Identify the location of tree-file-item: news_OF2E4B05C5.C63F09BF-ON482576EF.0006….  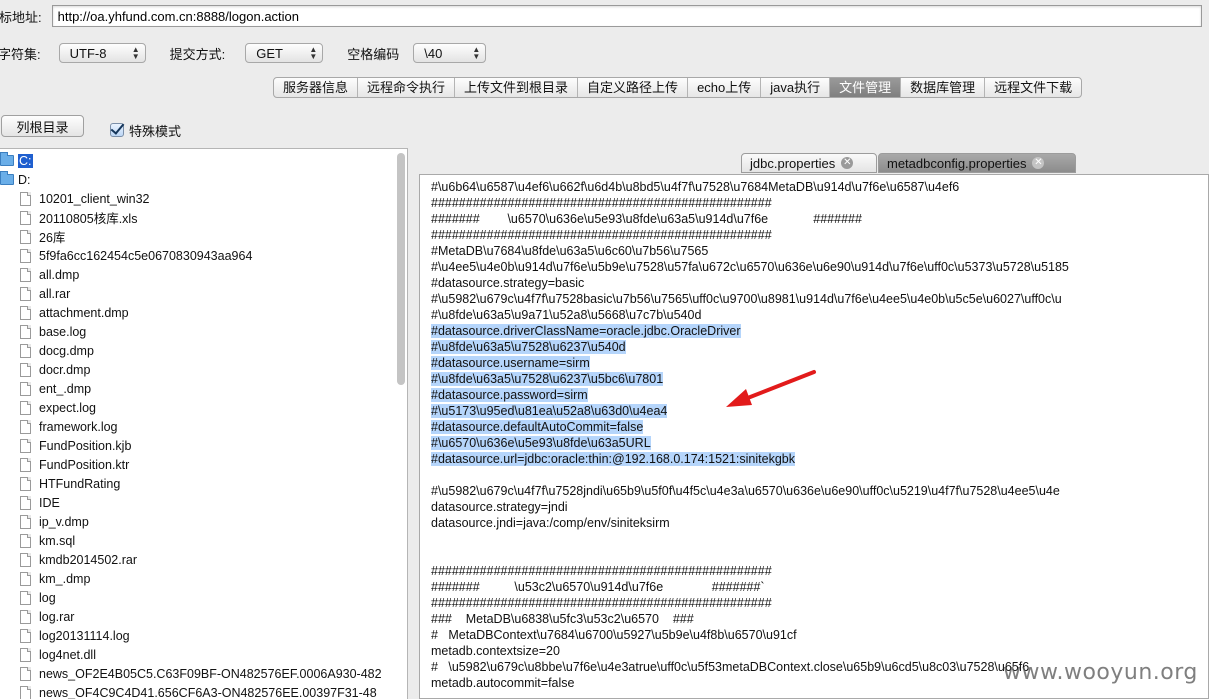
(201, 673).